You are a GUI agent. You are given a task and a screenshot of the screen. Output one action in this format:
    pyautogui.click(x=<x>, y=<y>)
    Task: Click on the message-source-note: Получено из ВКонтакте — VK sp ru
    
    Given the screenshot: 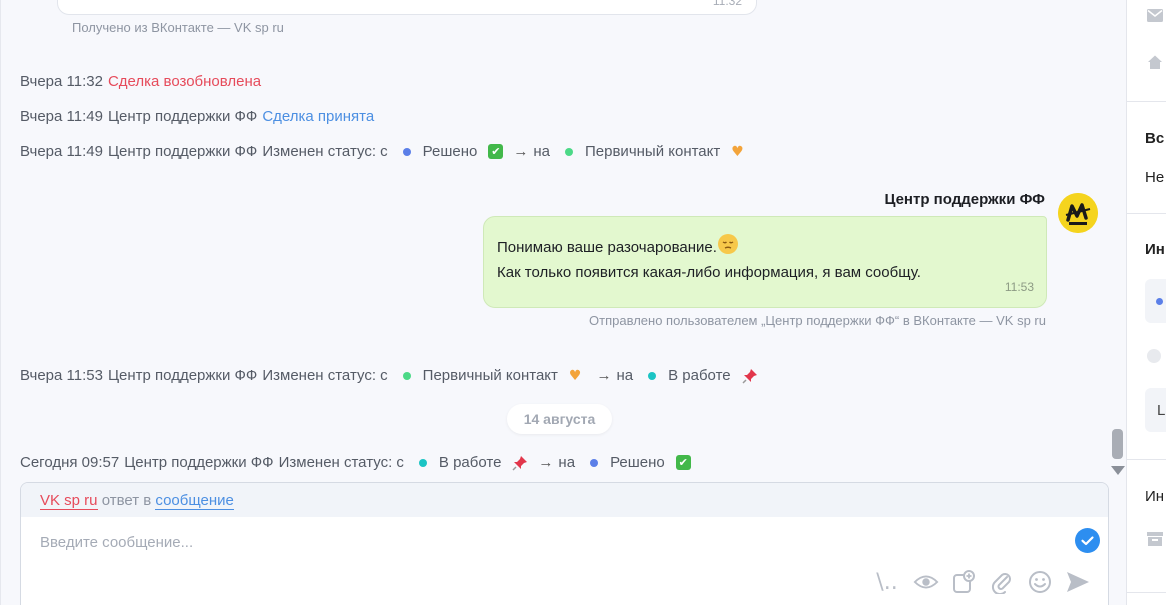 What is the action you would take?
    pyautogui.click(x=178, y=27)
    